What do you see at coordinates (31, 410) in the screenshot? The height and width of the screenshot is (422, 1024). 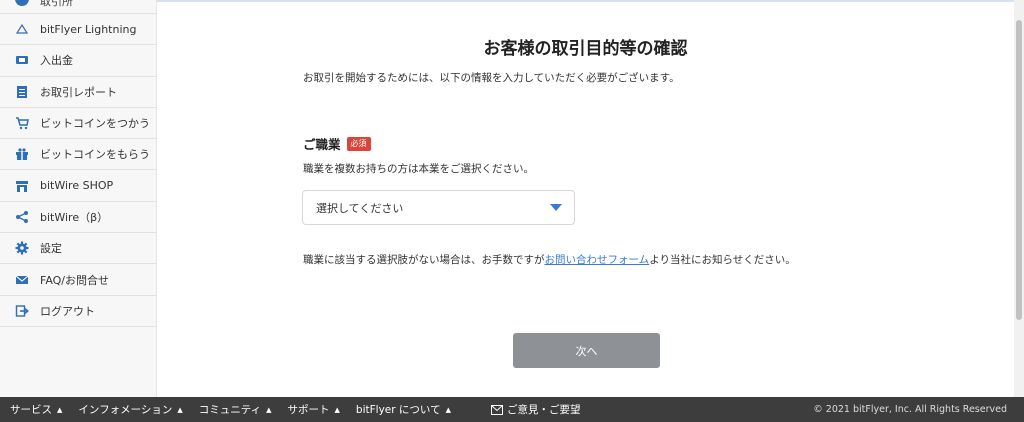 I see `footer-menu-label: サービス` at bounding box center [31, 410].